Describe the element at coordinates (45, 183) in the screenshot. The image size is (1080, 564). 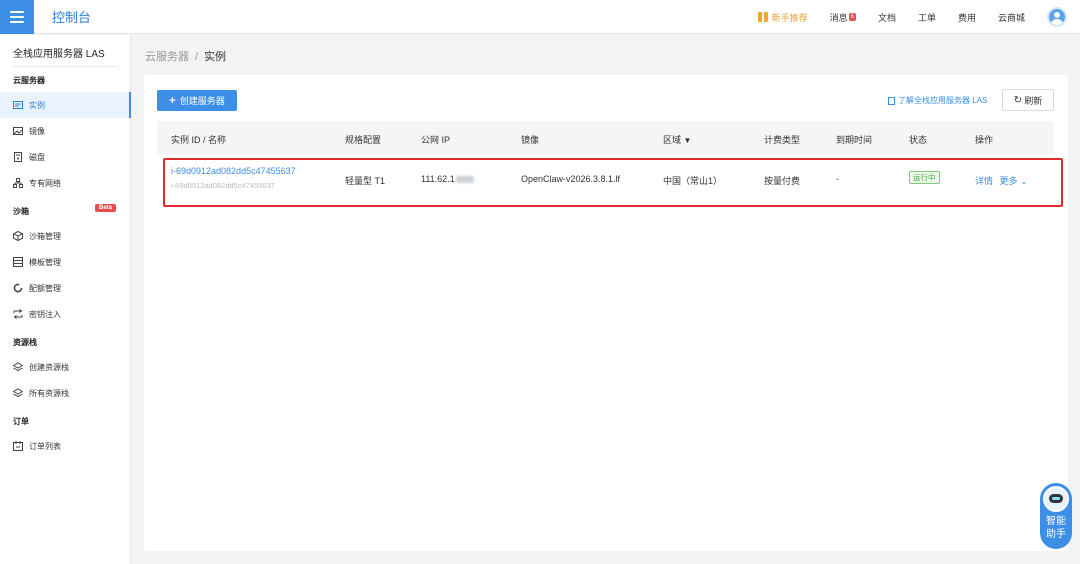
I see `sidebar-item-label: 专有网络` at that location.